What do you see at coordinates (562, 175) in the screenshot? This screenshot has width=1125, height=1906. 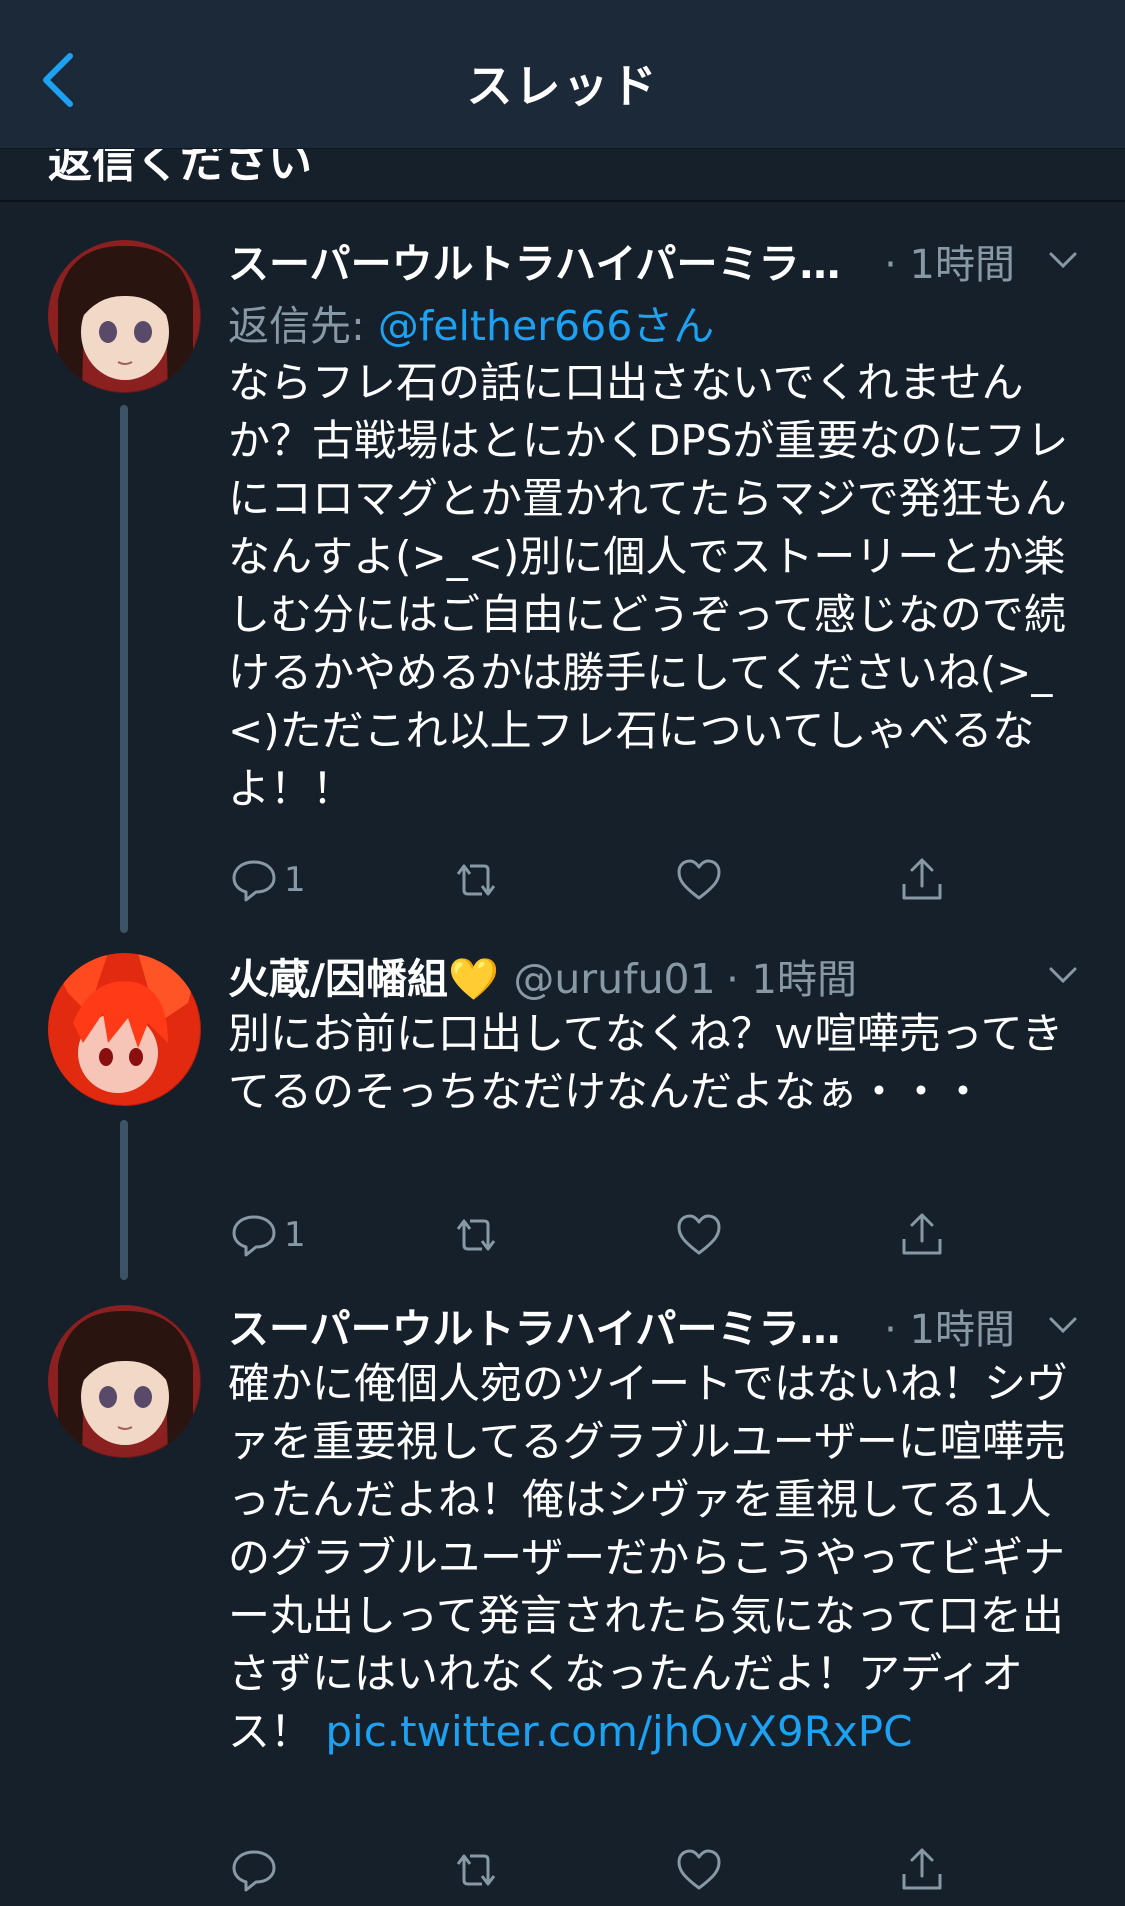 I see `previous-tweet-peek: 返信ください` at bounding box center [562, 175].